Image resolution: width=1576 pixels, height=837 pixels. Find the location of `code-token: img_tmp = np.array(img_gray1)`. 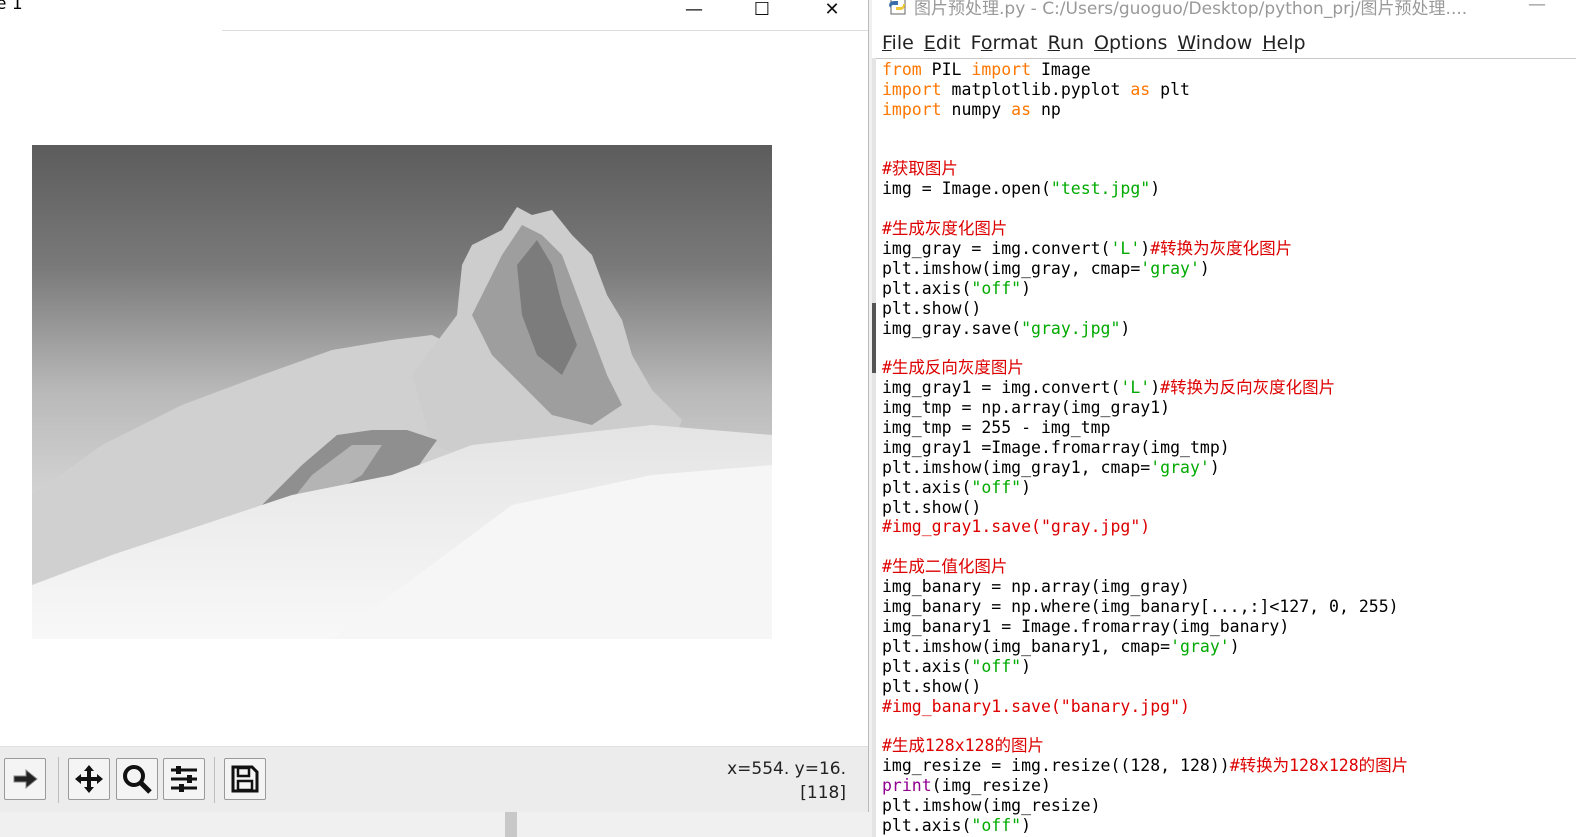

code-token: img_tmp = np.array(img_gray1) is located at coordinates (1026, 408).